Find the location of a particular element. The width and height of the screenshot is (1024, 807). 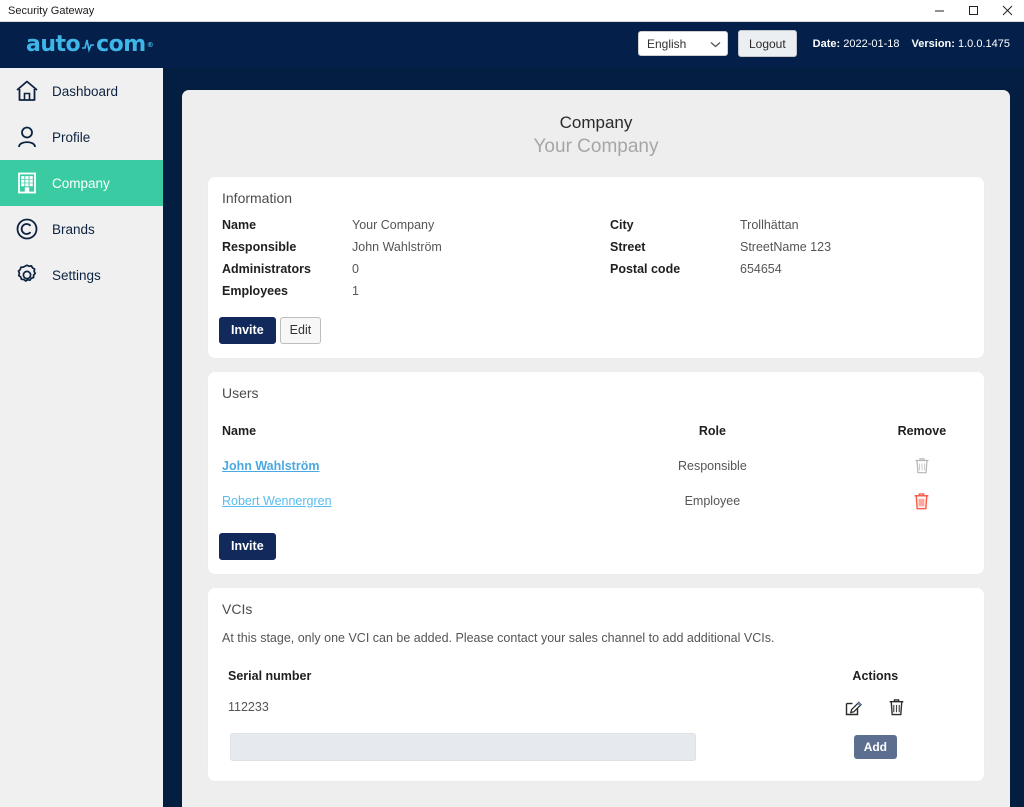

vcis-table-header: Serial number Actions is located at coordinates (596, 670).